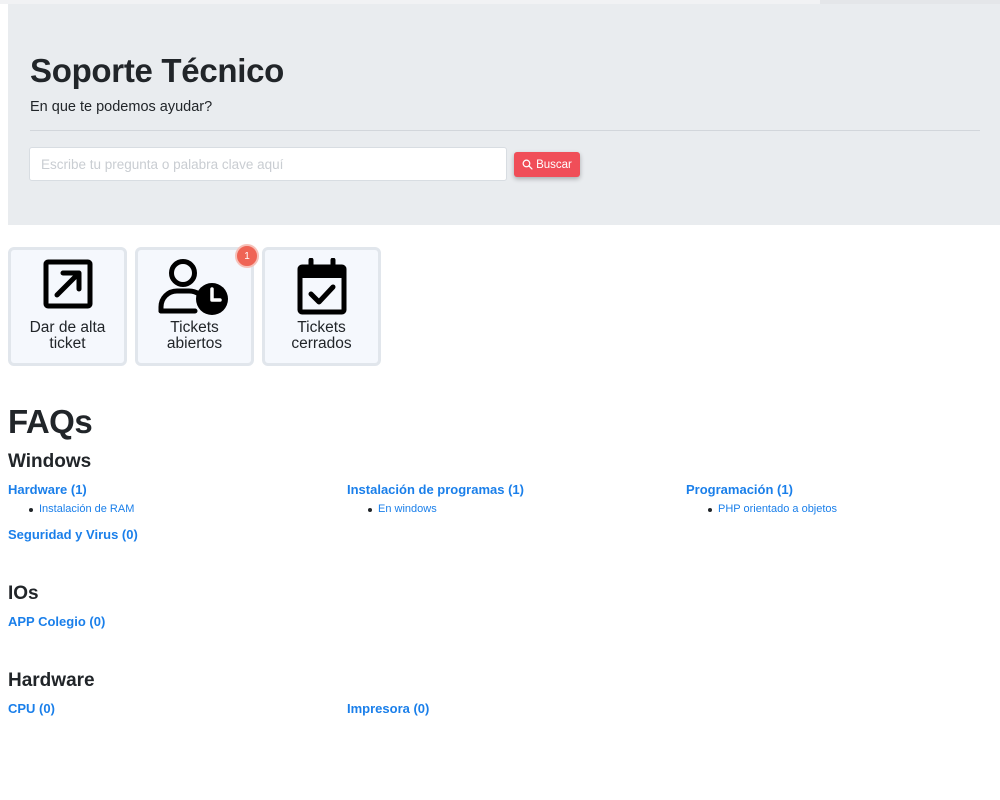 This screenshot has height=800, width=1000. Describe the element at coordinates (157, 70) in the screenshot. I see `page-title: Soporte Técnico` at that location.